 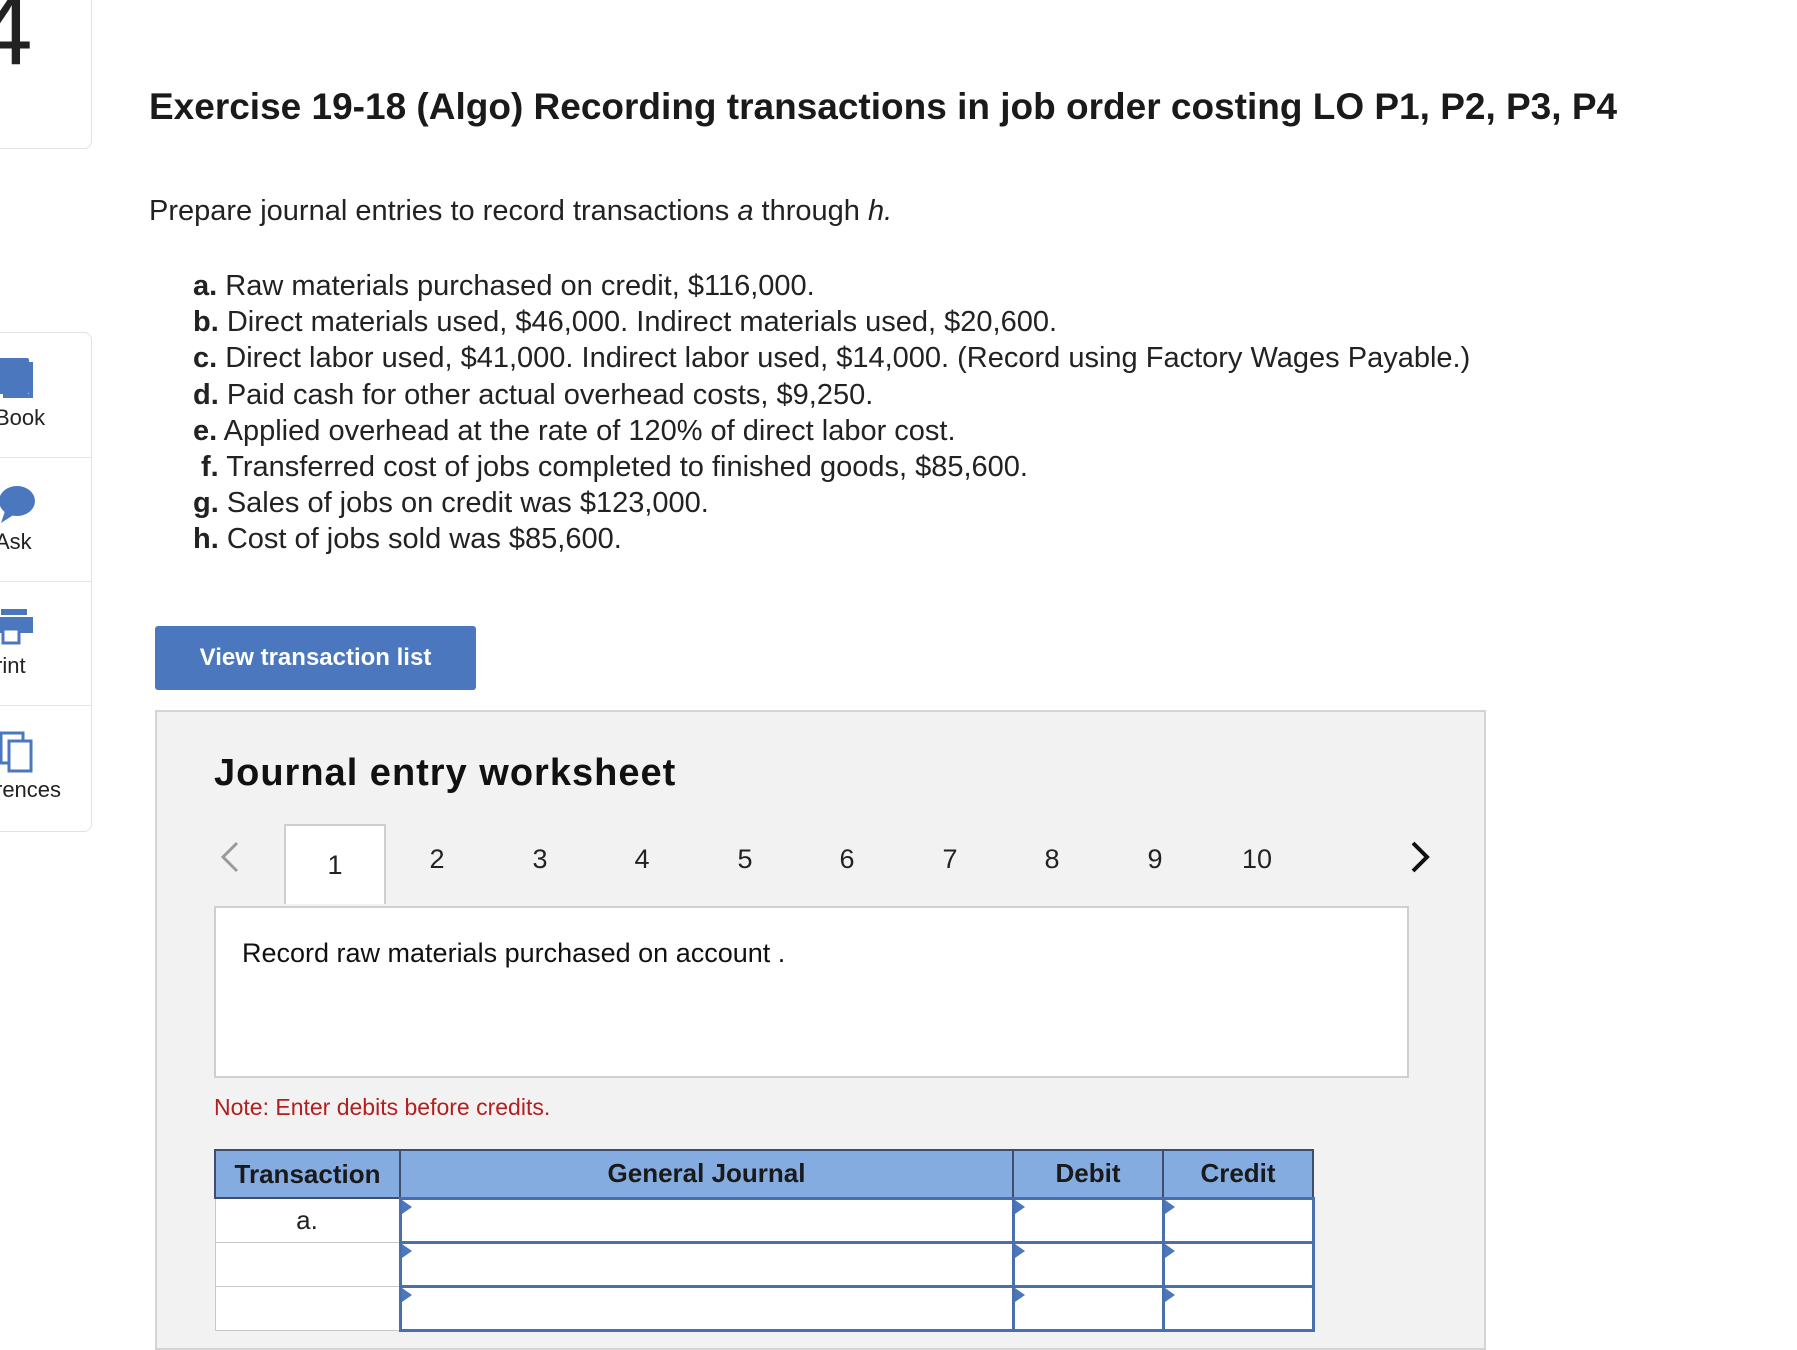 I want to click on column-header-debit: Debit, so click(x=1088, y=1174).